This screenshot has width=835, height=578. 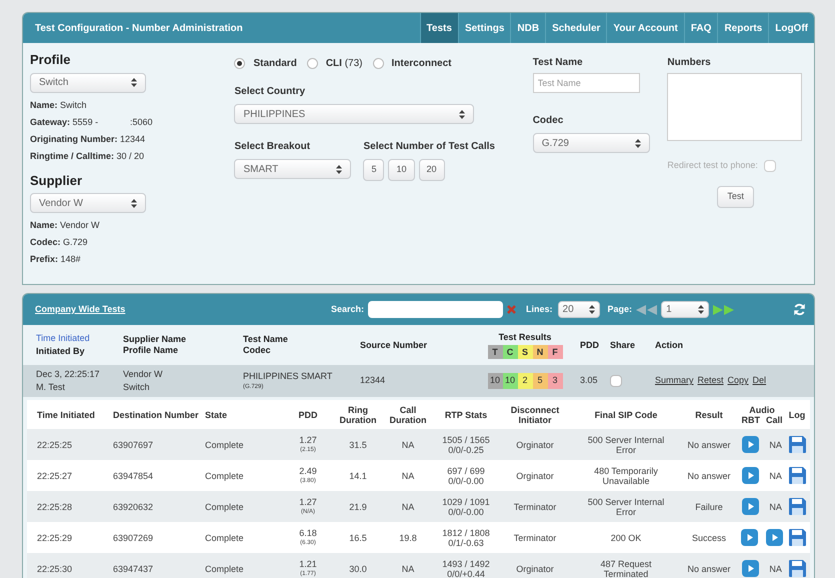 I want to click on action-link: Retest, so click(x=711, y=381).